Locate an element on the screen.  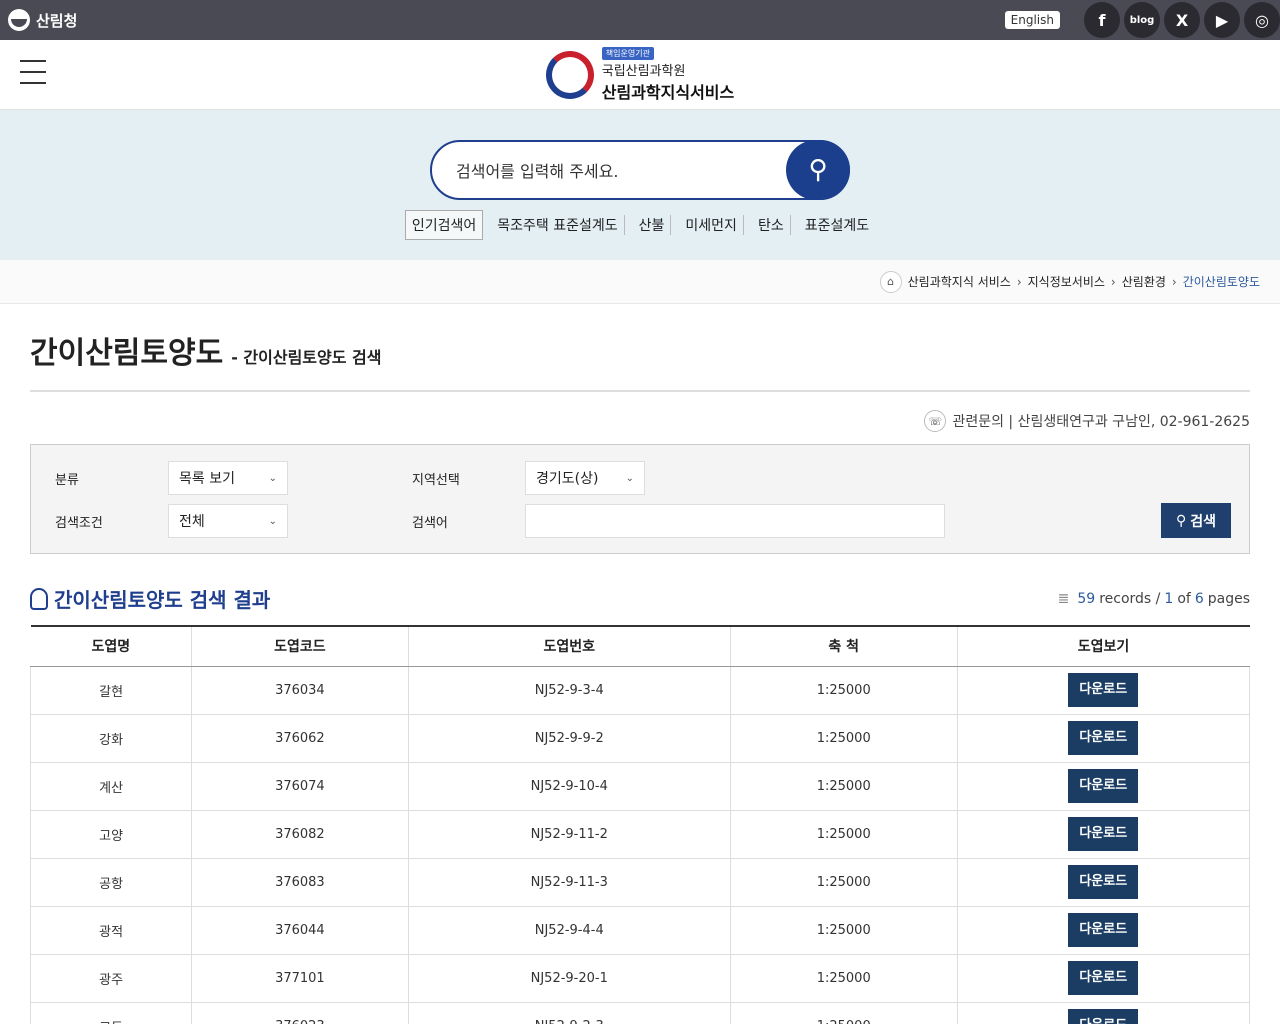
table-row: 계산 376074 NJ52-9-10-4 1:25000 다운로드 is located at coordinates (640, 786).